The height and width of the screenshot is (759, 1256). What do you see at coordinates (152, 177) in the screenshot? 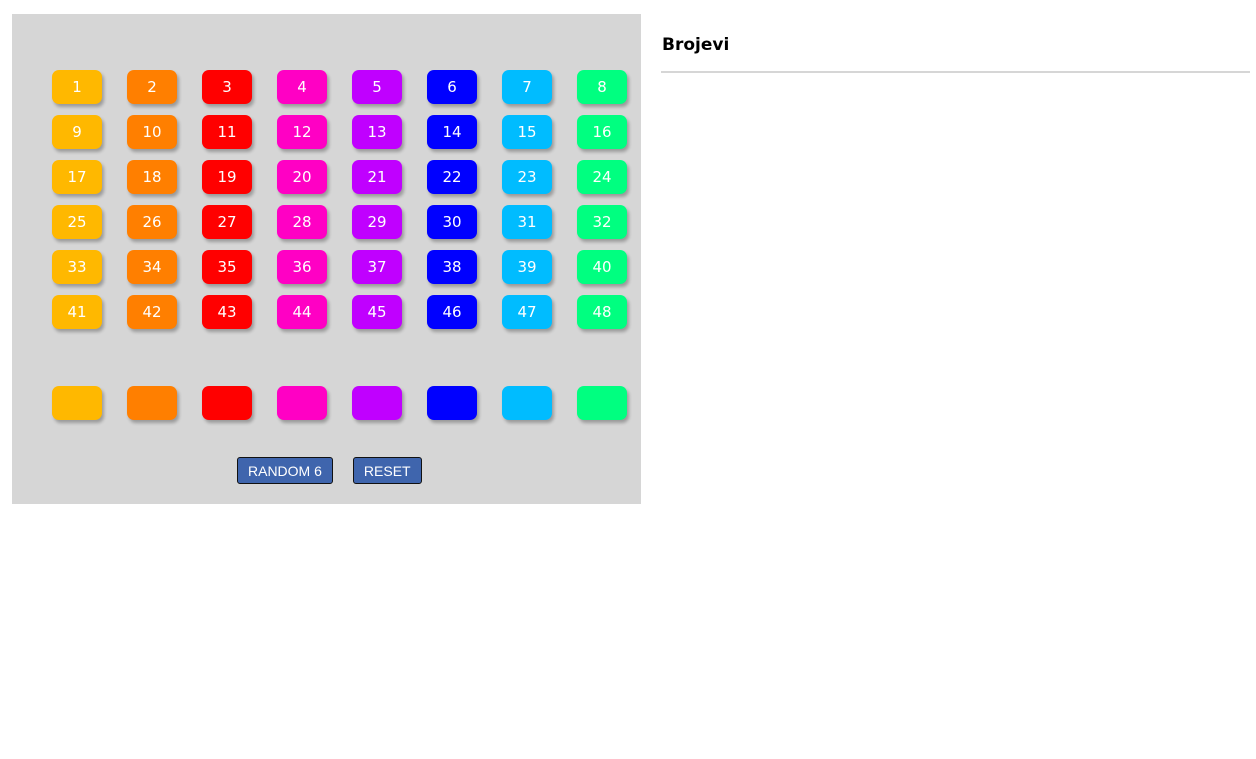
I see `number-ball-18: 18` at bounding box center [152, 177].